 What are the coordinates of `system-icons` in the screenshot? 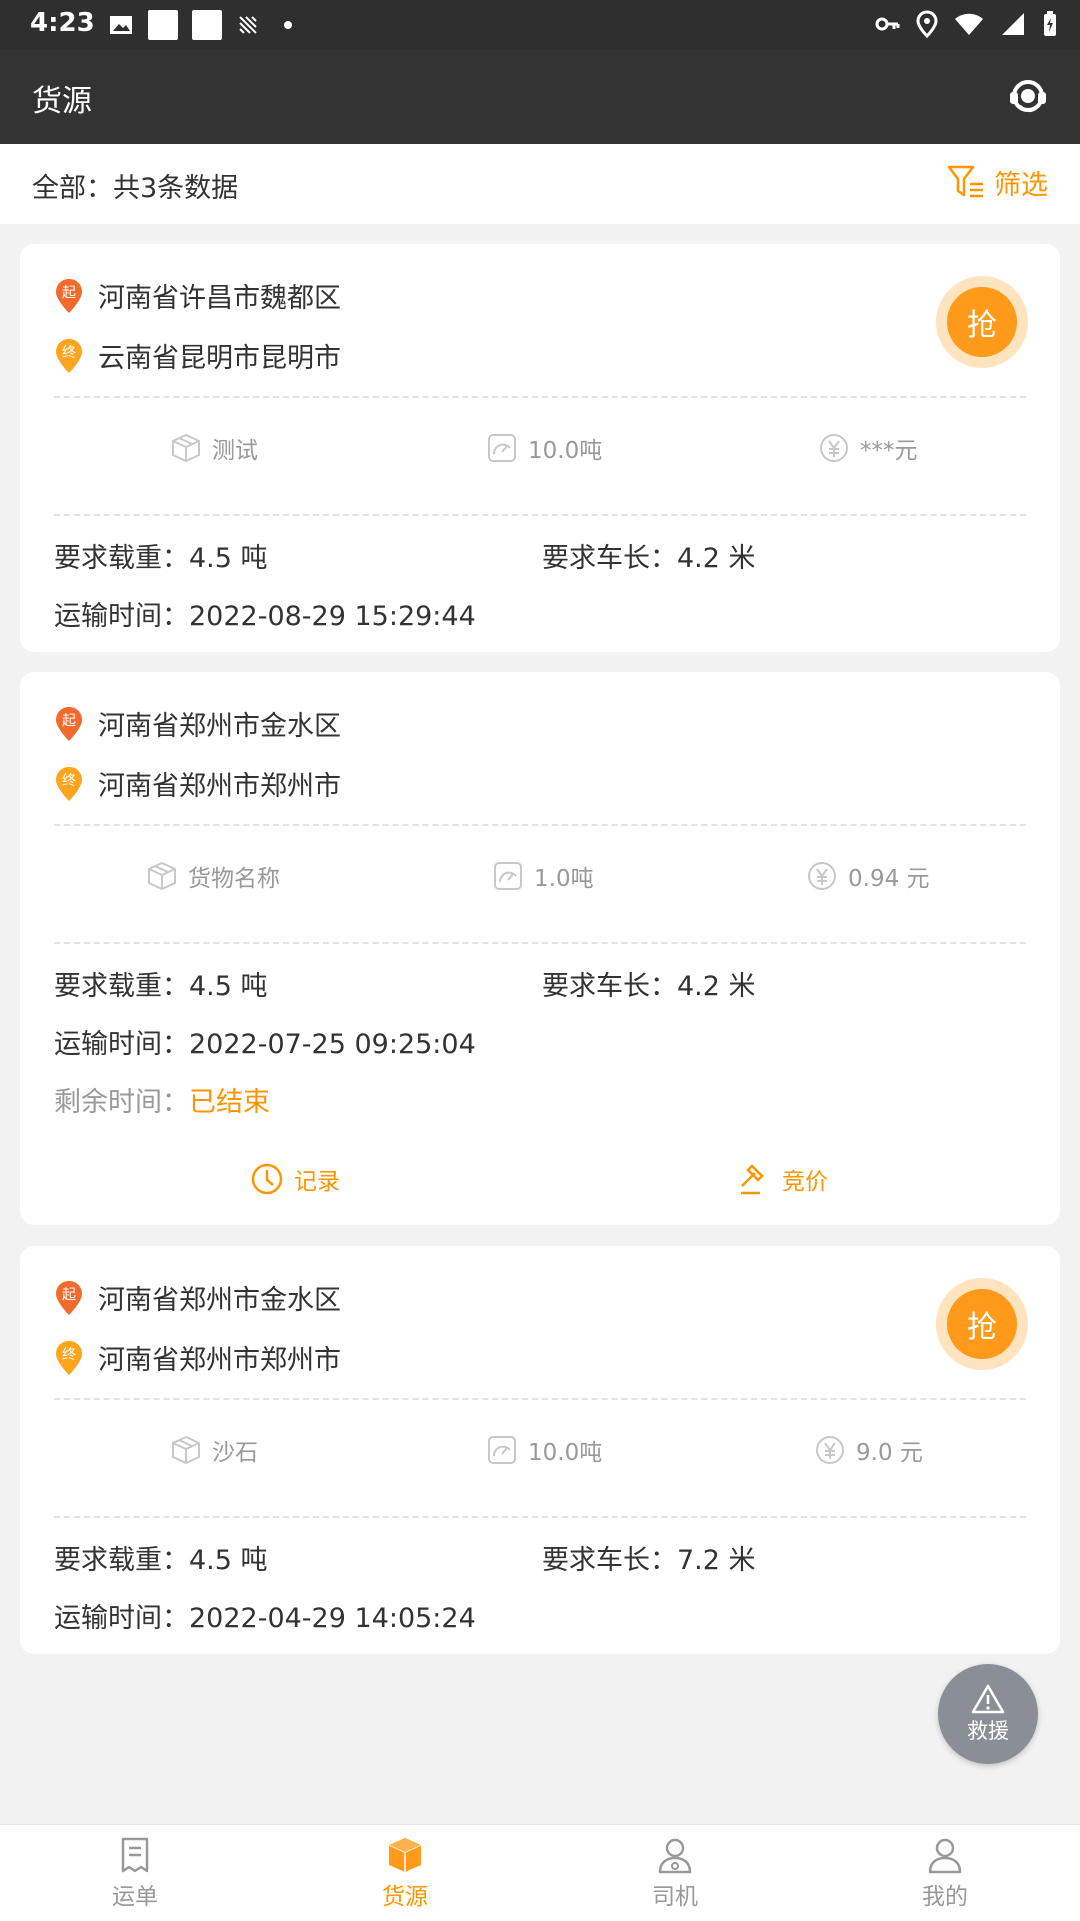 It's located at (966, 24).